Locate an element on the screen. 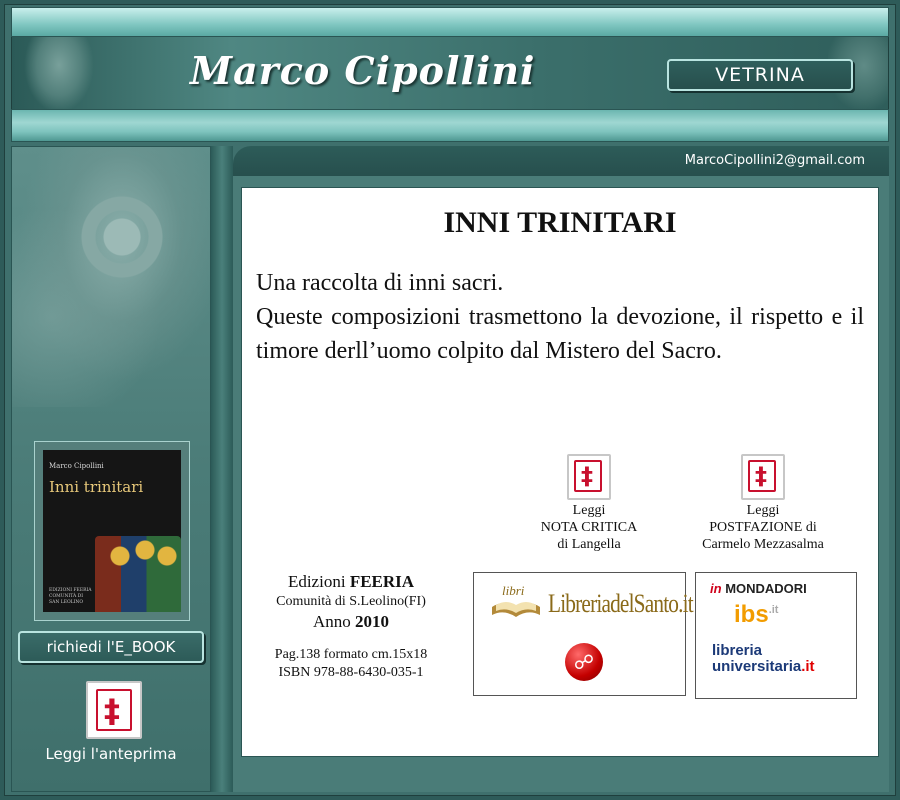  mondadori-name: MONDADORI is located at coordinates (766, 588).